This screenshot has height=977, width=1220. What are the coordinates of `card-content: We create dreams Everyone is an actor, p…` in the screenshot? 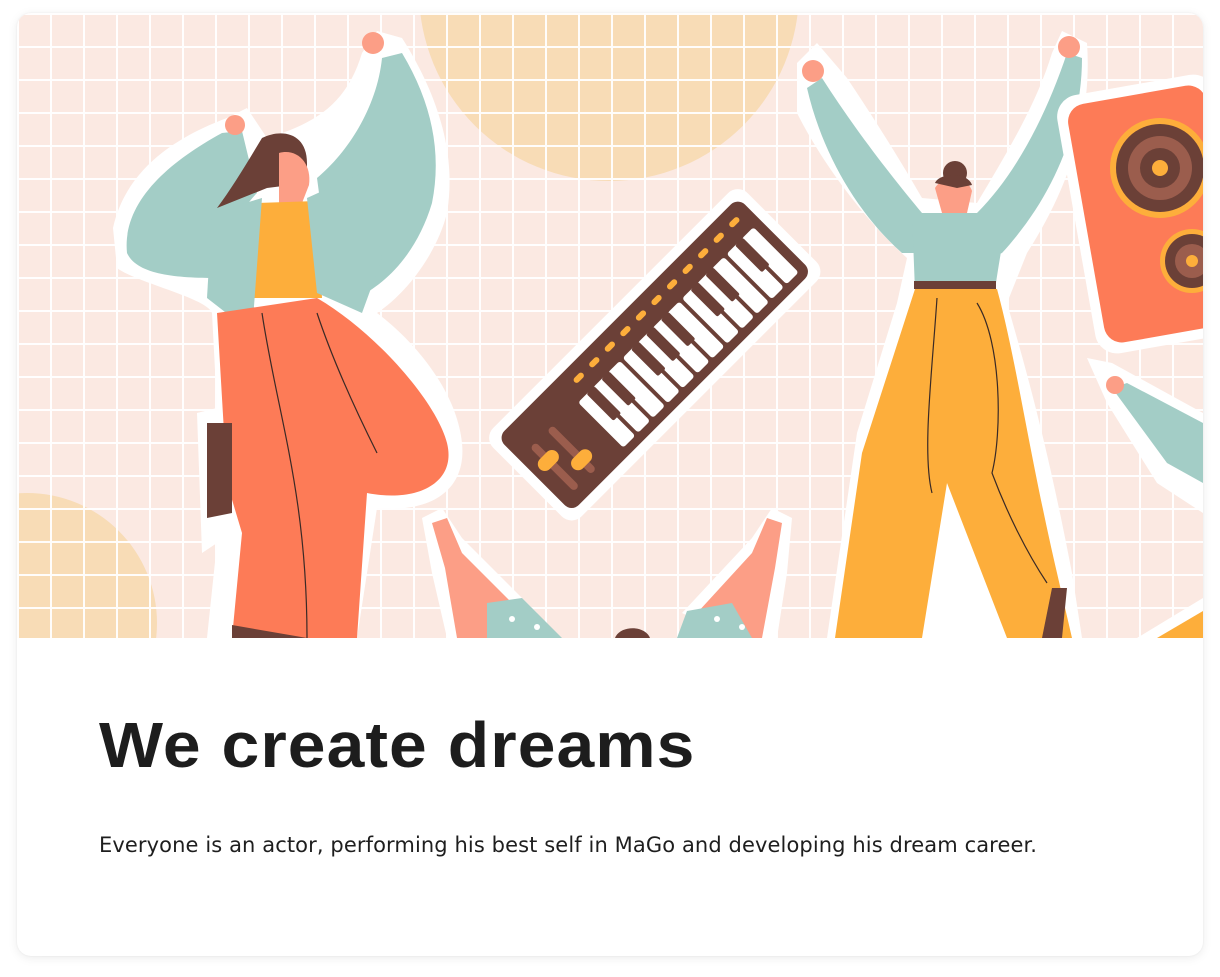 It's located at (631, 781).